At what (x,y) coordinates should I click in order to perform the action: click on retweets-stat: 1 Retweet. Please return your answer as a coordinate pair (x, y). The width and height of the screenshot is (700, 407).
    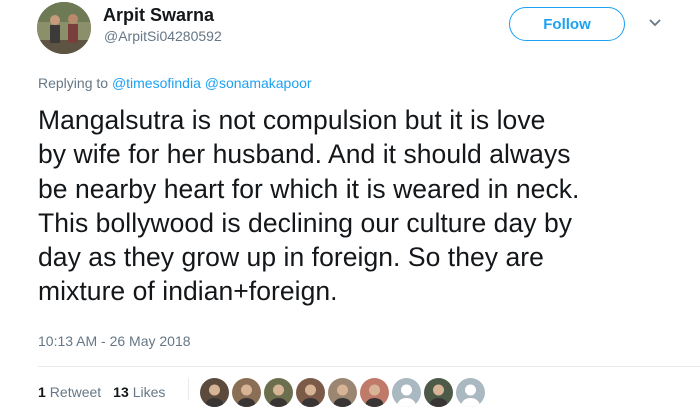
    Looking at the image, I should click on (69, 392).